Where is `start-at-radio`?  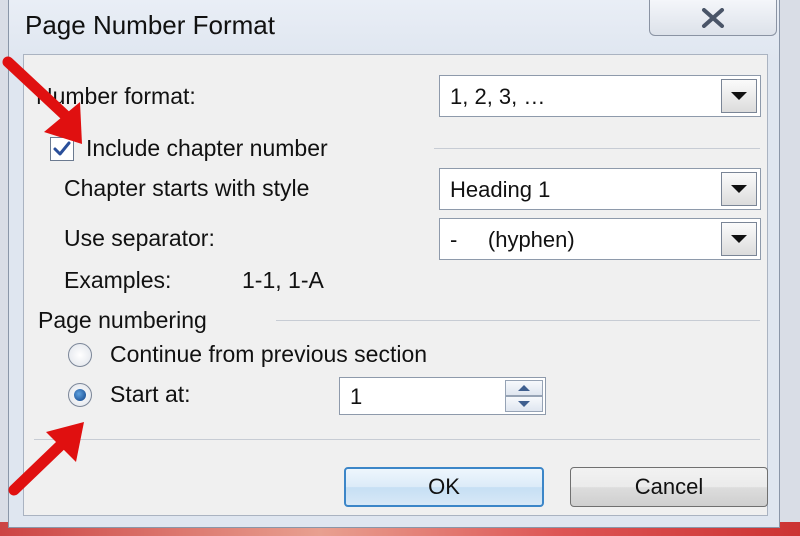
start-at-radio is located at coordinates (80, 395).